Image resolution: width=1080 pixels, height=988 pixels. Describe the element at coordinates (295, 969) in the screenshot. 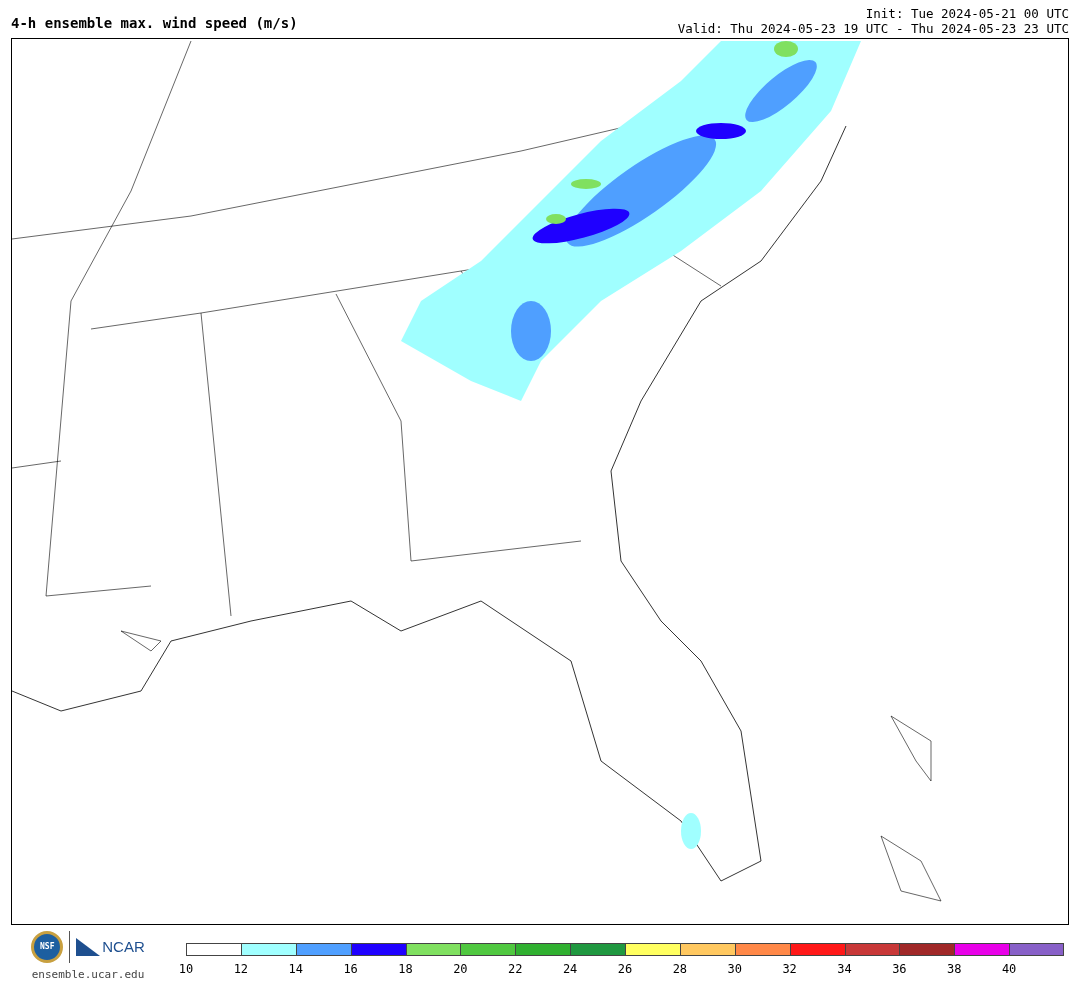

I see `legend-label: 14` at that location.